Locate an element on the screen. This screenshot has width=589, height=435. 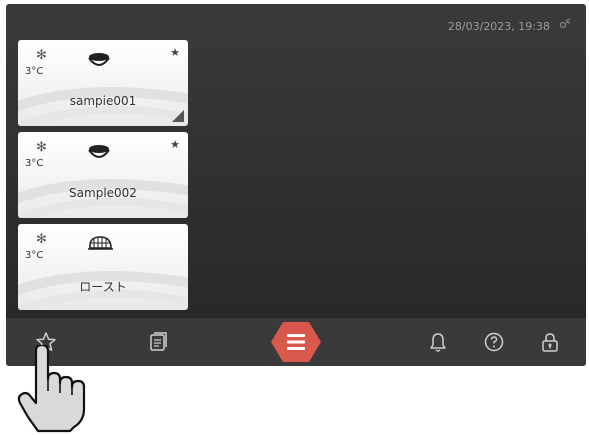
datetime: 28/03/2023, 19:38 is located at coordinates (498, 26).